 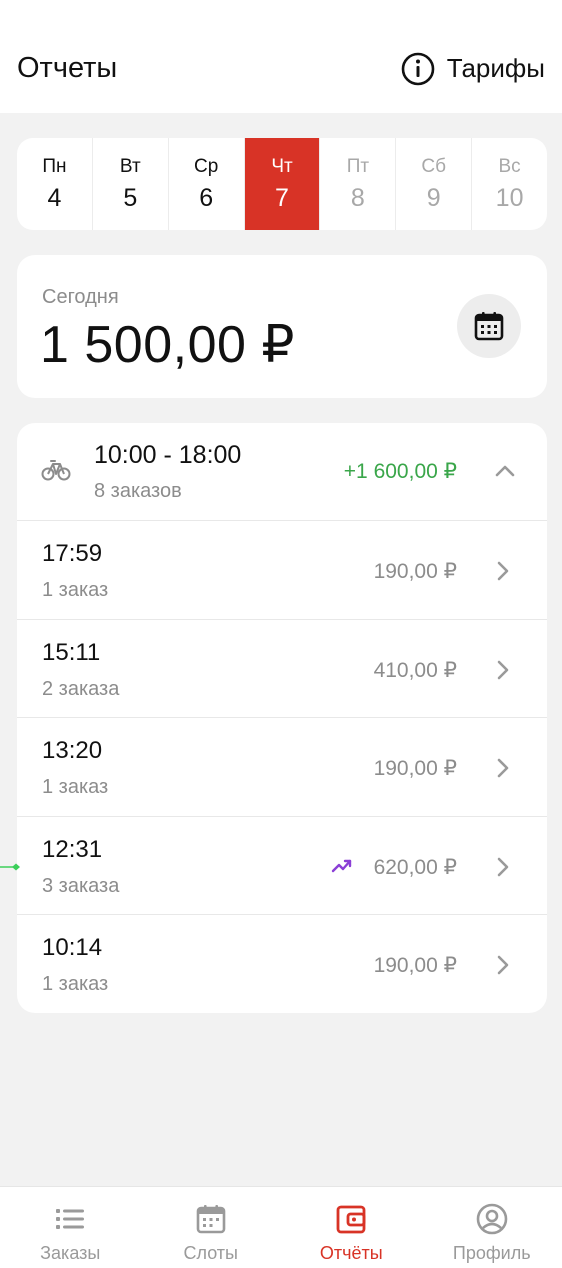 What do you see at coordinates (10, 867) in the screenshot?
I see `edge-marker-icon` at bounding box center [10, 867].